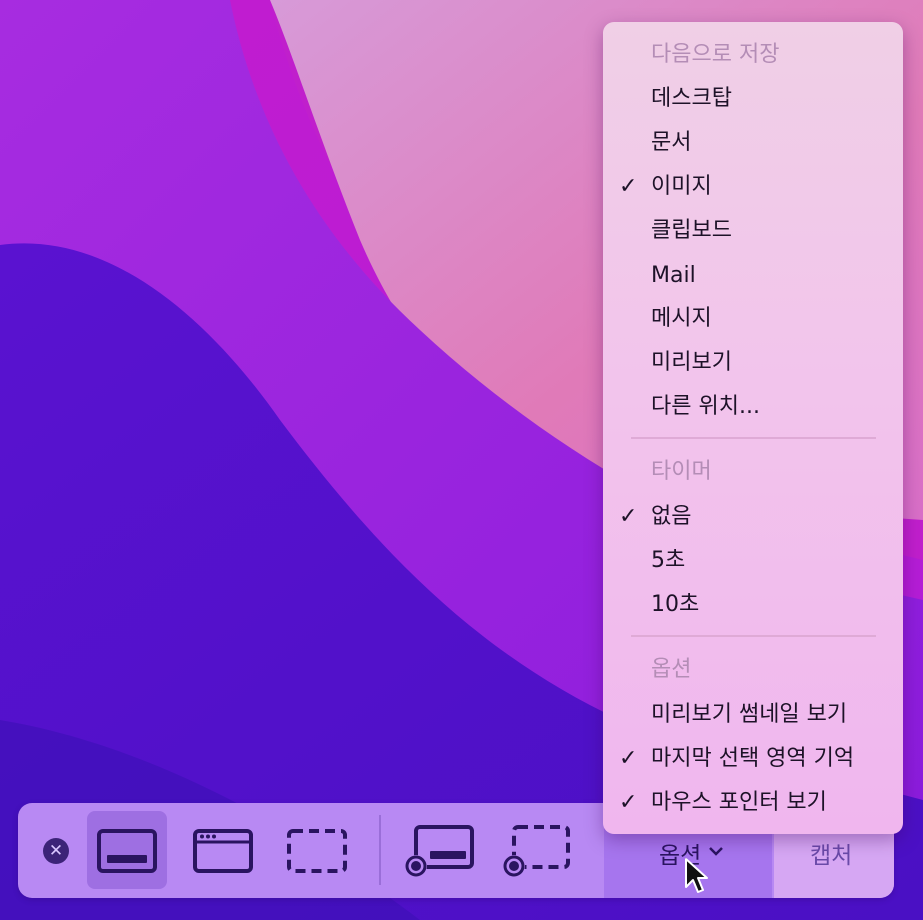 The image size is (923, 920). I want to click on selection-icon, so click(317, 851).